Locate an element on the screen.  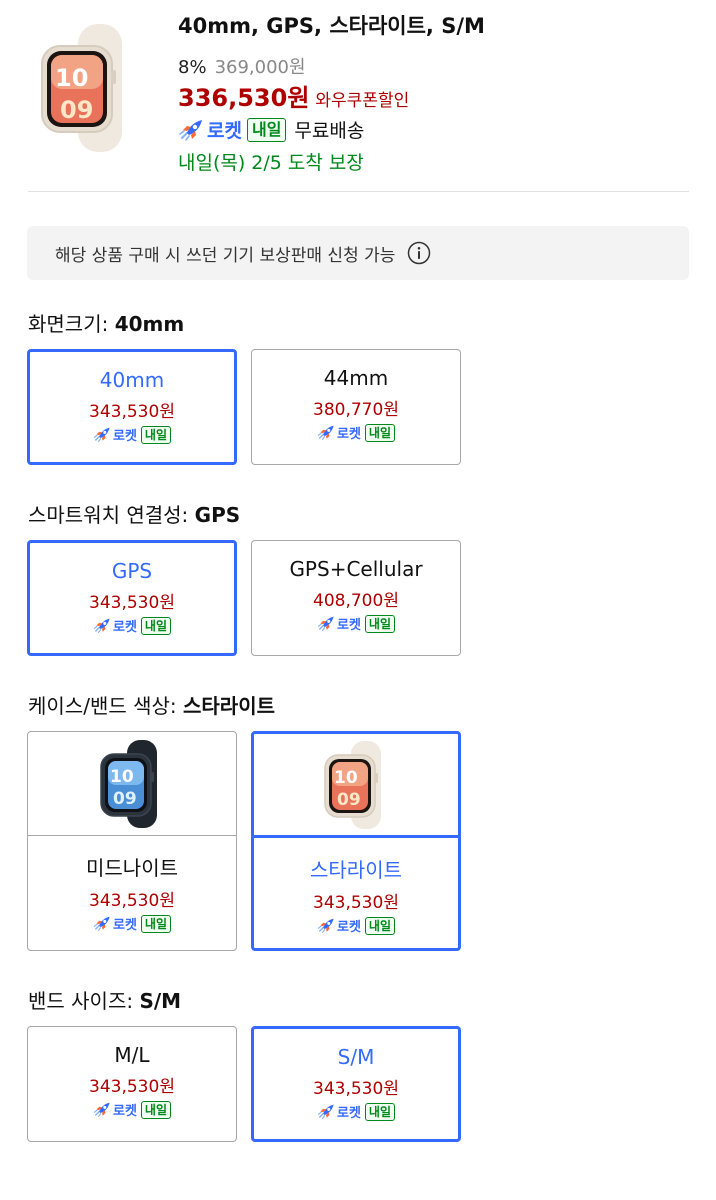
shipping-line: 로켓 내일 무료배송 is located at coordinates (271, 129).